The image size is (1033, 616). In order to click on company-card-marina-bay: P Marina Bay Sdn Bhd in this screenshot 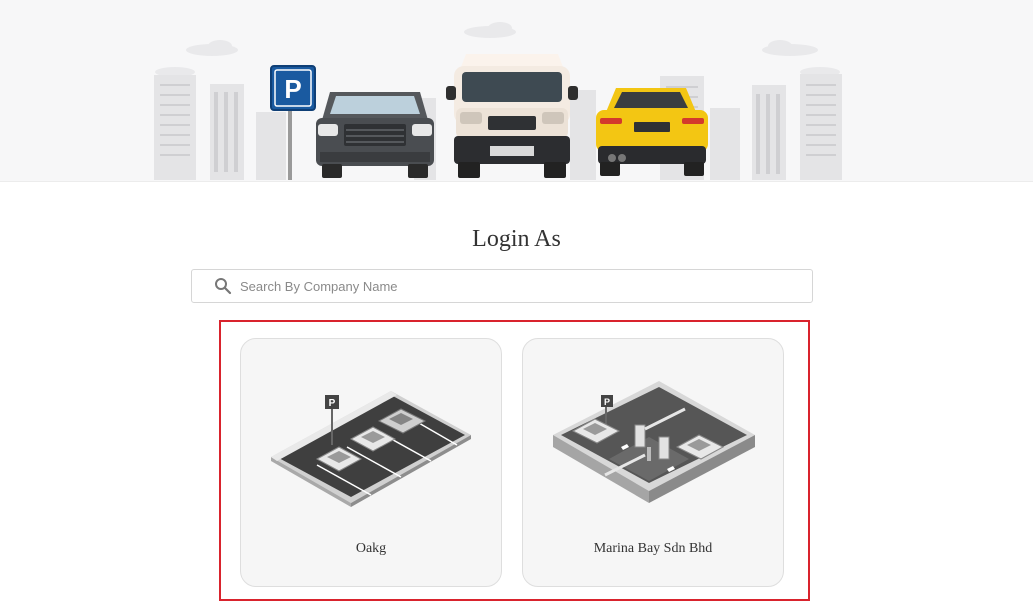, I will do `click(653, 462)`.